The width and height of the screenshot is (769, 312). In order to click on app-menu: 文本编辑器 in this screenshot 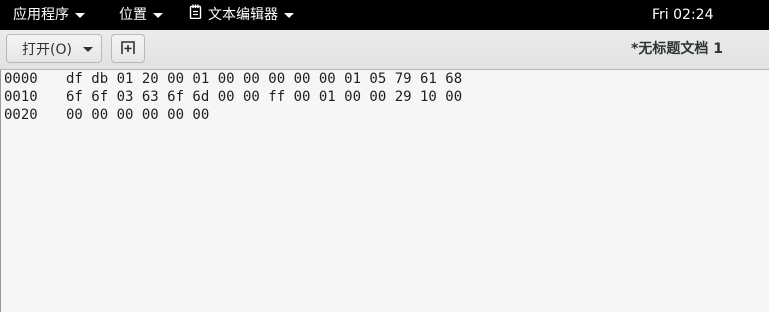, I will do `click(241, 15)`.